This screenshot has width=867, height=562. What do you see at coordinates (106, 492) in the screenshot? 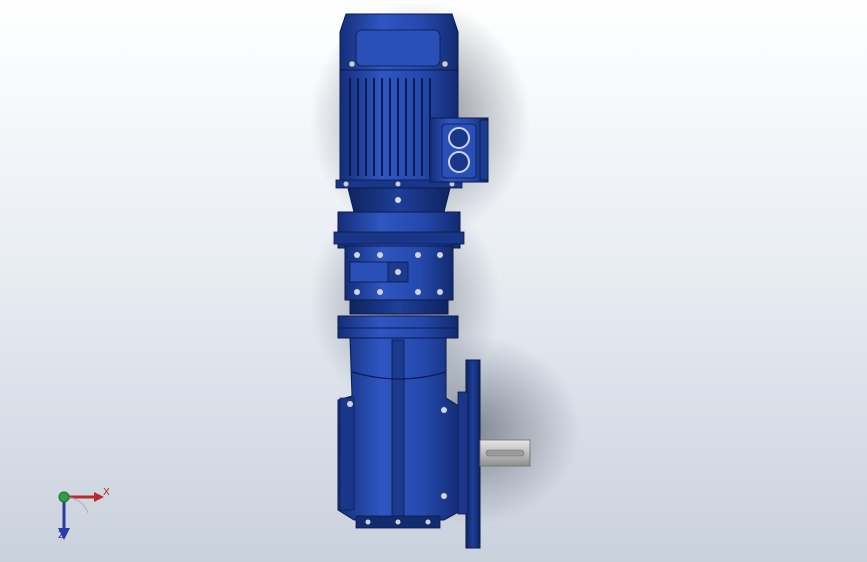
I see `axis-x-label: X` at bounding box center [106, 492].